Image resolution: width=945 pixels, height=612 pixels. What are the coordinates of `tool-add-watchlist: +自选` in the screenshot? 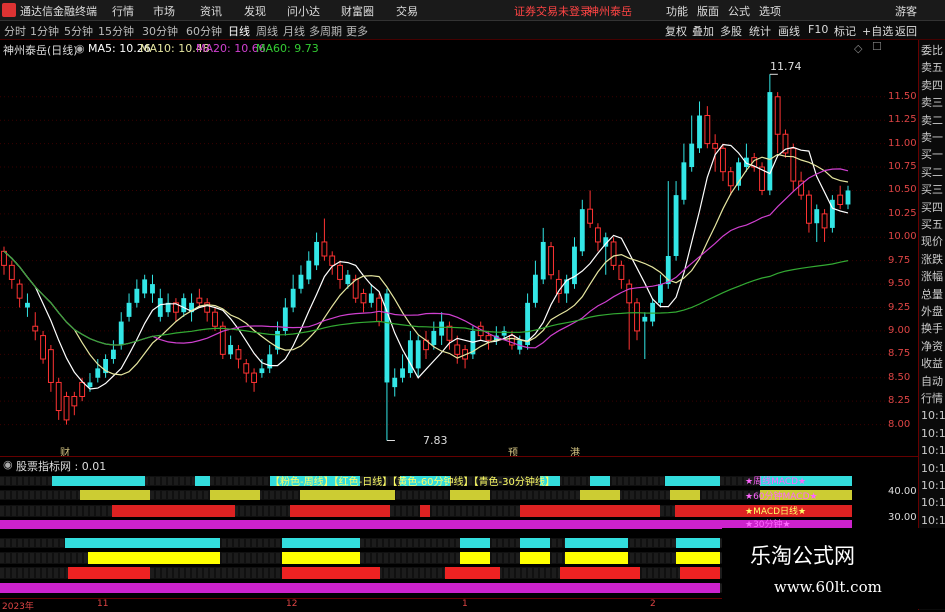 It's located at (877, 31).